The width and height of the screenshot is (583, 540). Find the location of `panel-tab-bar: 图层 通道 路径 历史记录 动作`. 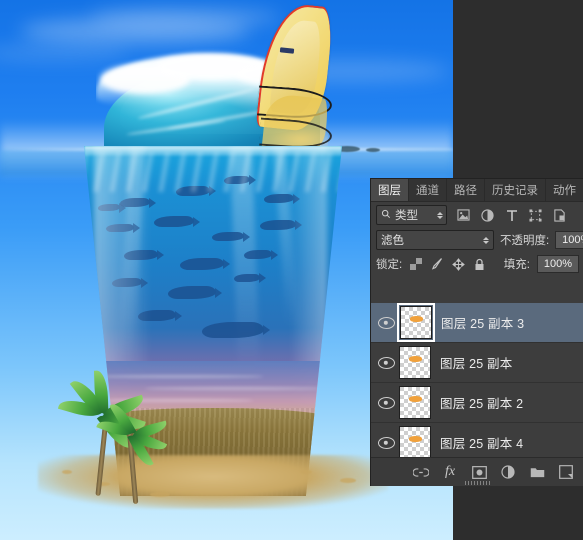

panel-tab-bar: 图层 通道 路径 历史记录 动作 is located at coordinates (477, 190).